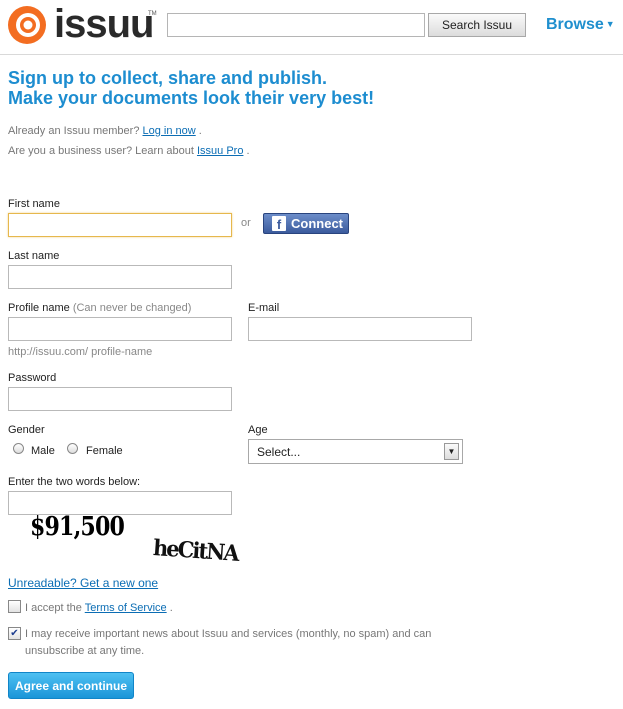 The image size is (623, 709). What do you see at coordinates (34, 204) in the screenshot?
I see `first-name-label: First name` at bounding box center [34, 204].